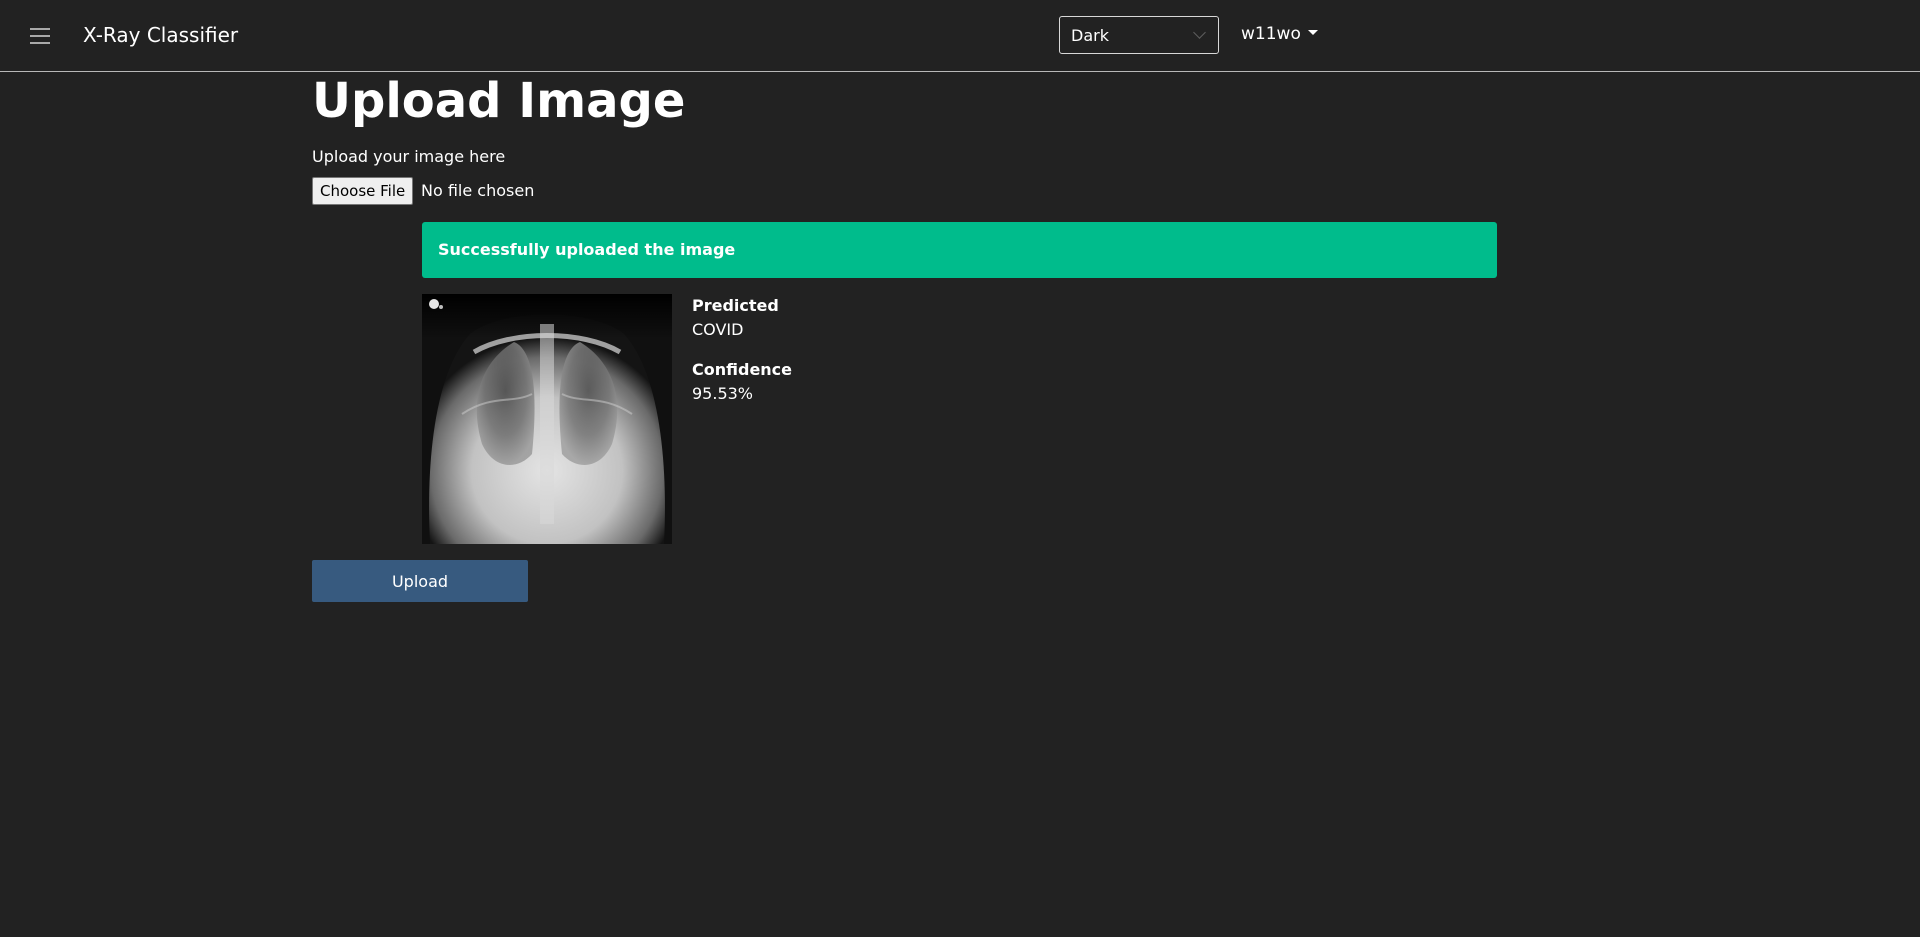  Describe the element at coordinates (742, 369) in the screenshot. I see `confidence-label: Confidence` at that location.